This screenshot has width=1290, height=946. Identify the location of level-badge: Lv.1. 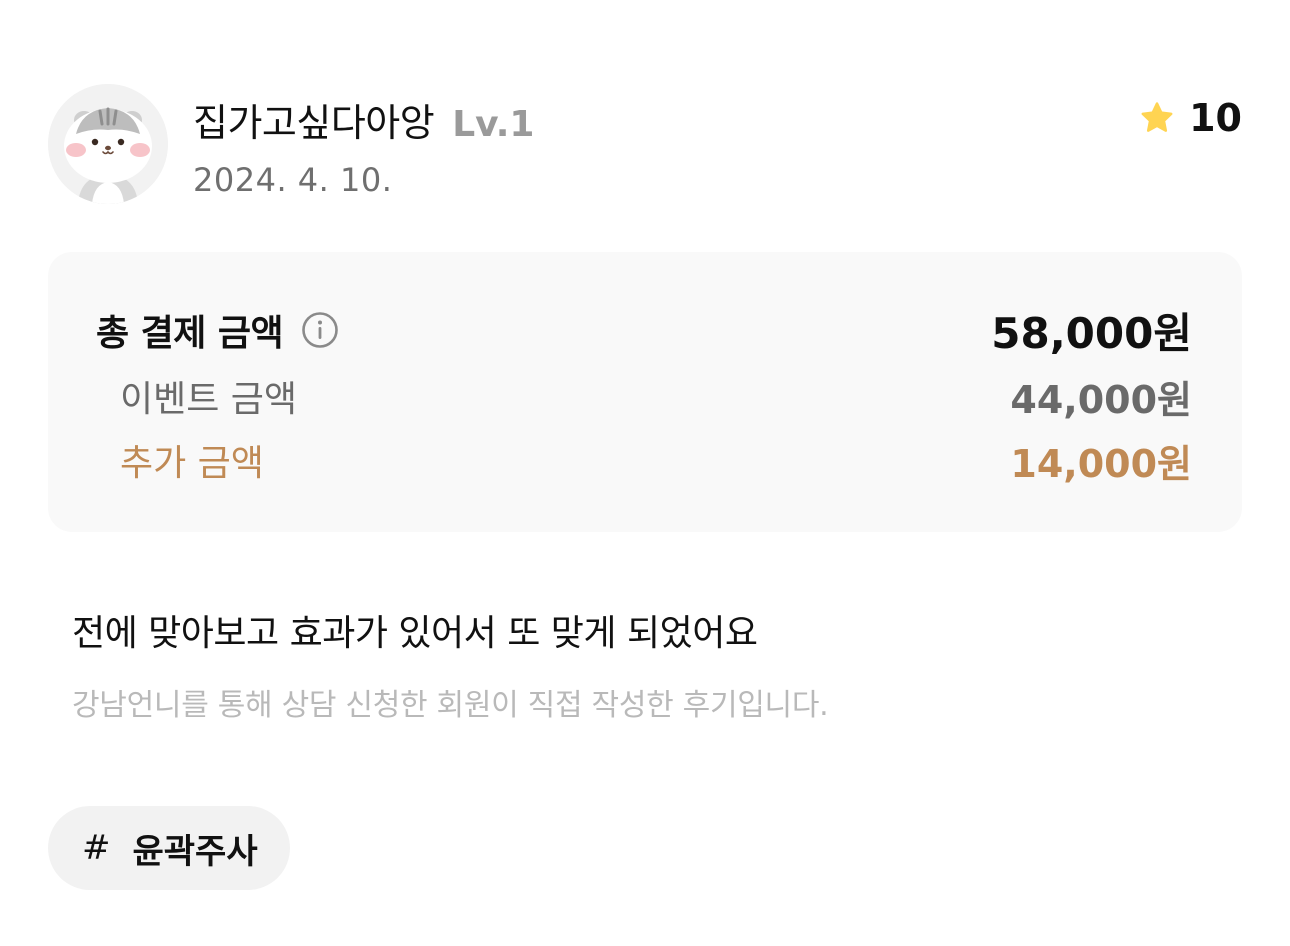
(493, 124).